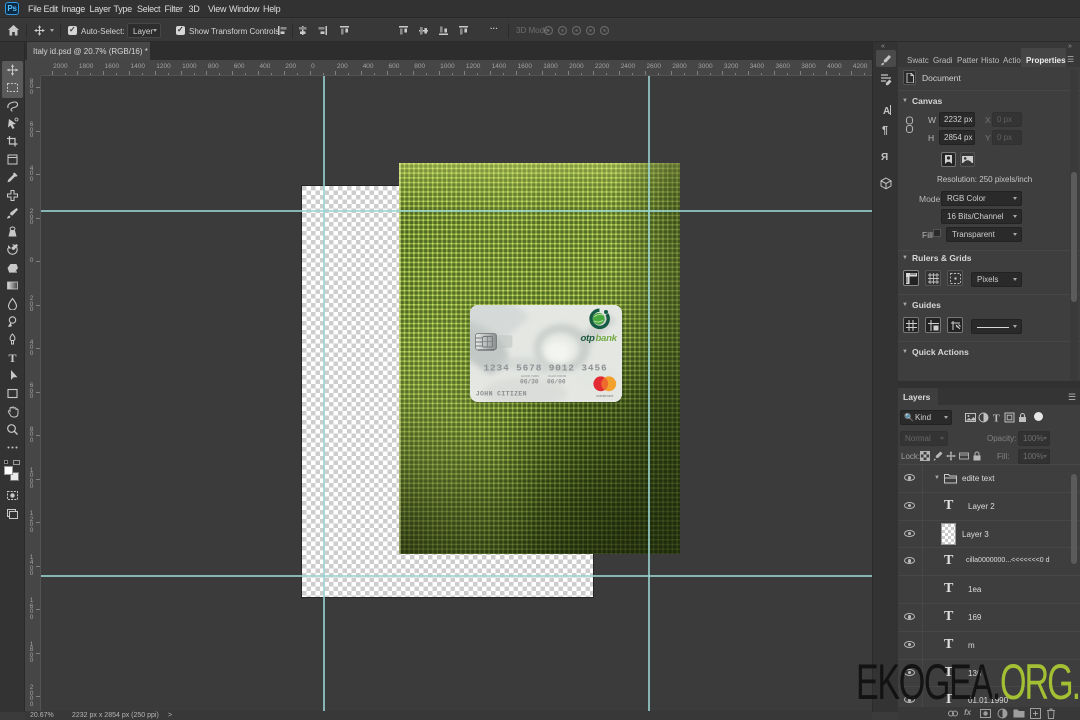 The width and height of the screenshot is (1080, 720). I want to click on svg-text: VALID FROM, so click(557, 375).